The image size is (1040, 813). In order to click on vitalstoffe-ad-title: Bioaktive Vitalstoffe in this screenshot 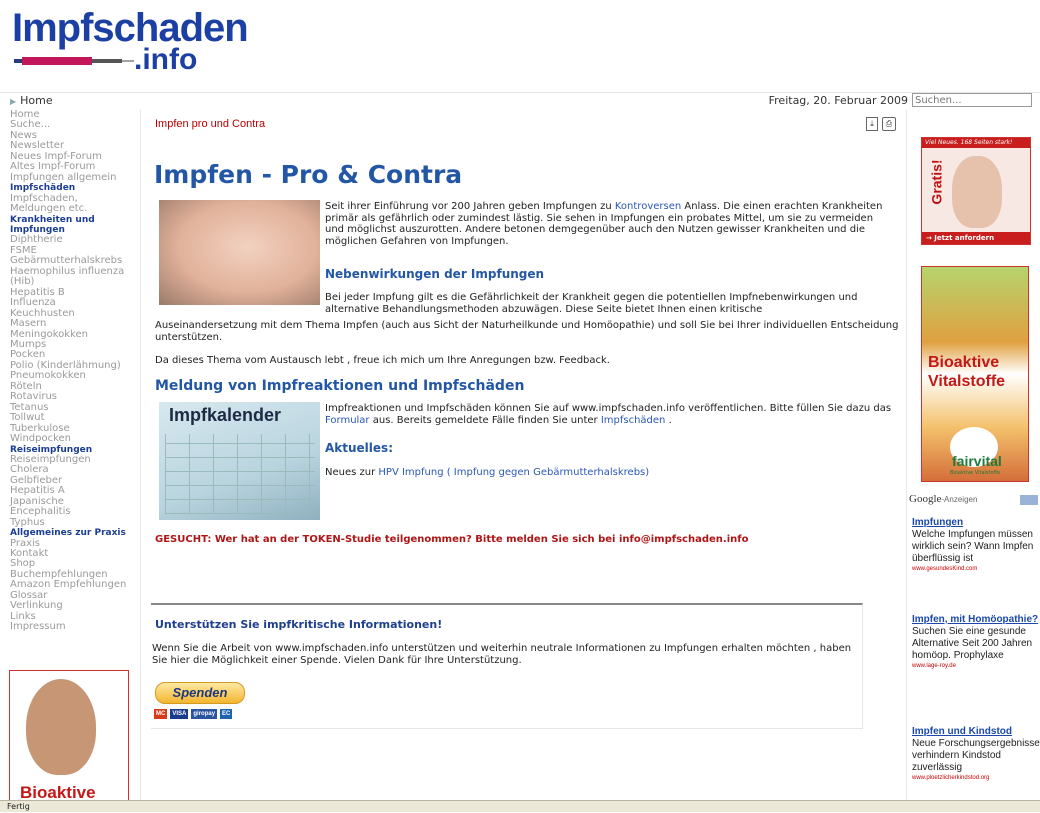, I will do `click(967, 372)`.